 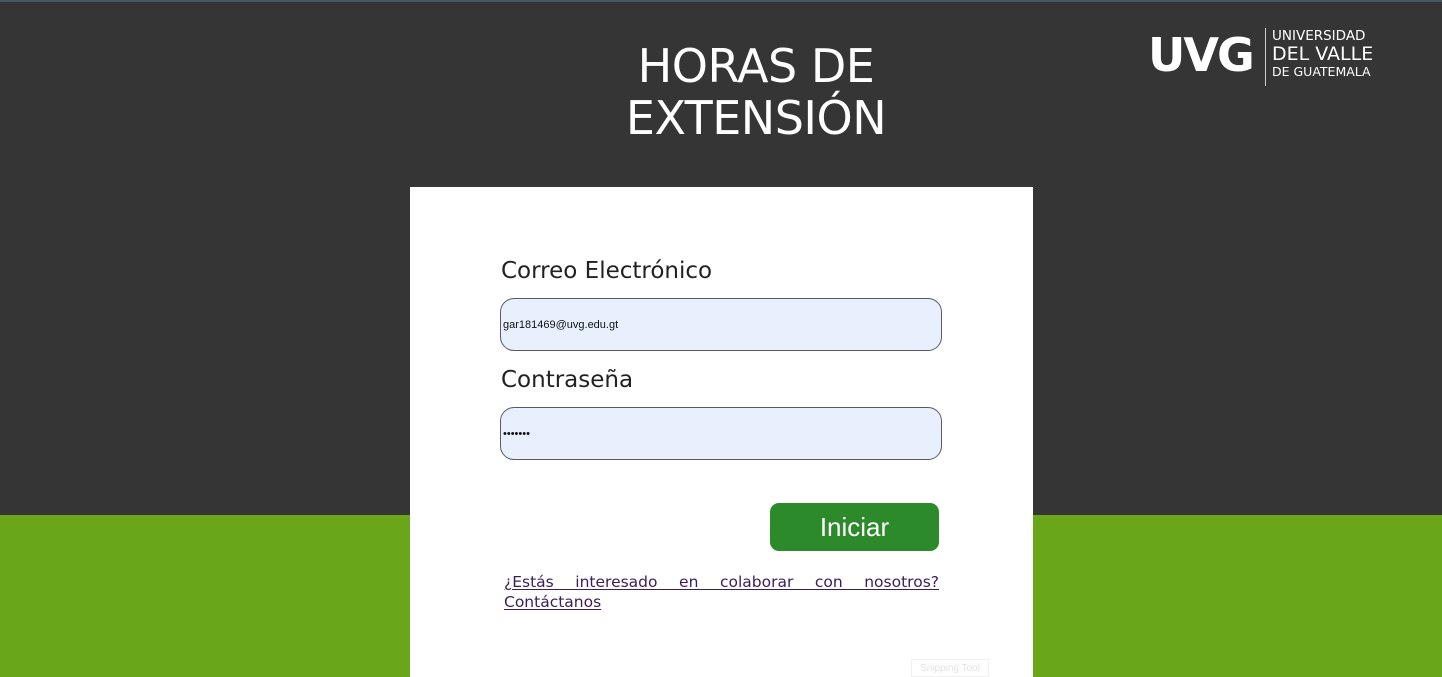 What do you see at coordinates (1319, 36) in the screenshot?
I see `logo-line1: UNIVERSIDAD` at bounding box center [1319, 36].